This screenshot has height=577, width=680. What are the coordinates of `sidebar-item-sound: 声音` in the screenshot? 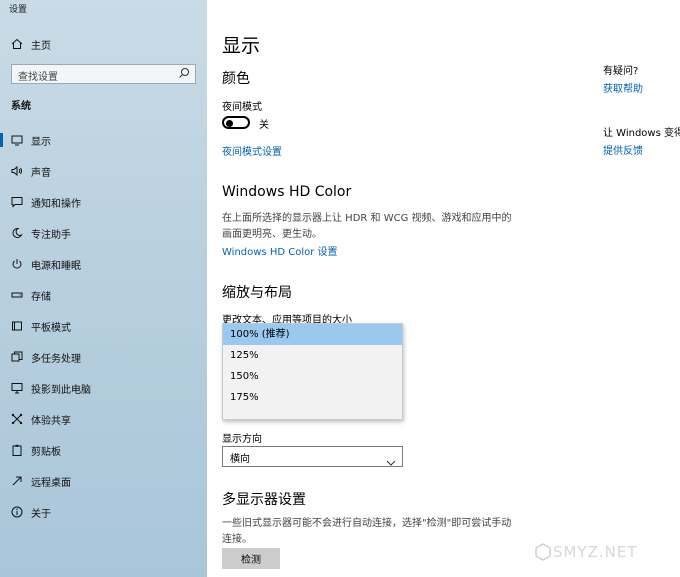 It's located at (103, 171).